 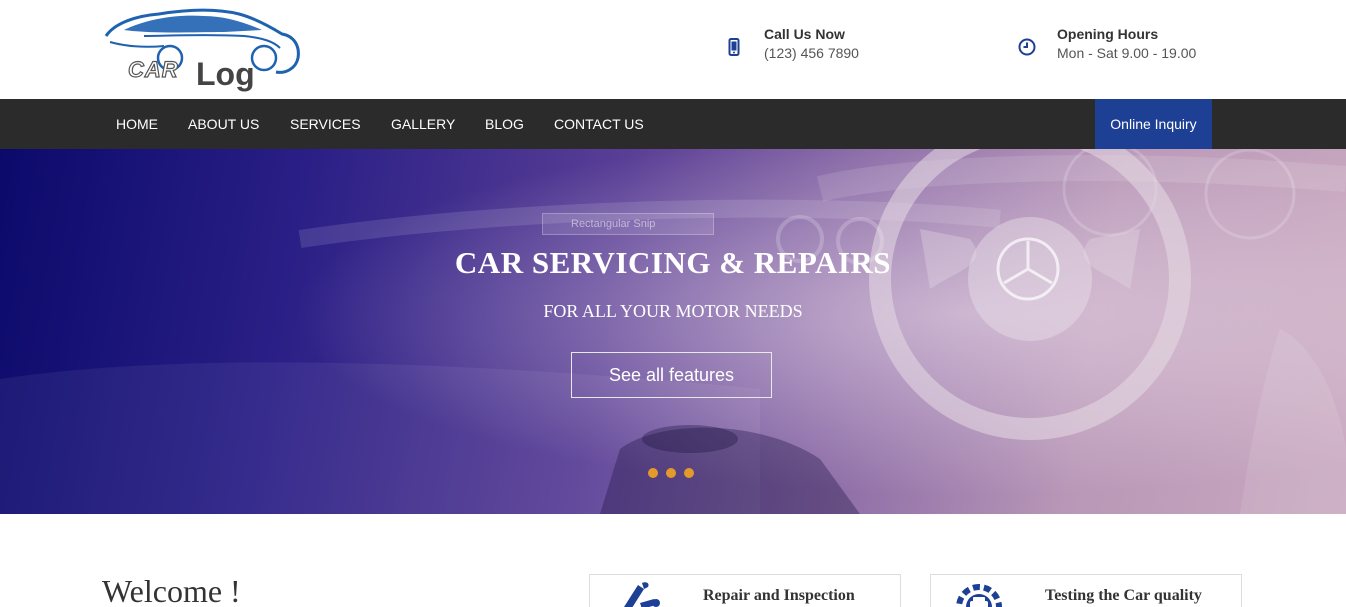 I want to click on tools-icon, so click(x=638, y=593).